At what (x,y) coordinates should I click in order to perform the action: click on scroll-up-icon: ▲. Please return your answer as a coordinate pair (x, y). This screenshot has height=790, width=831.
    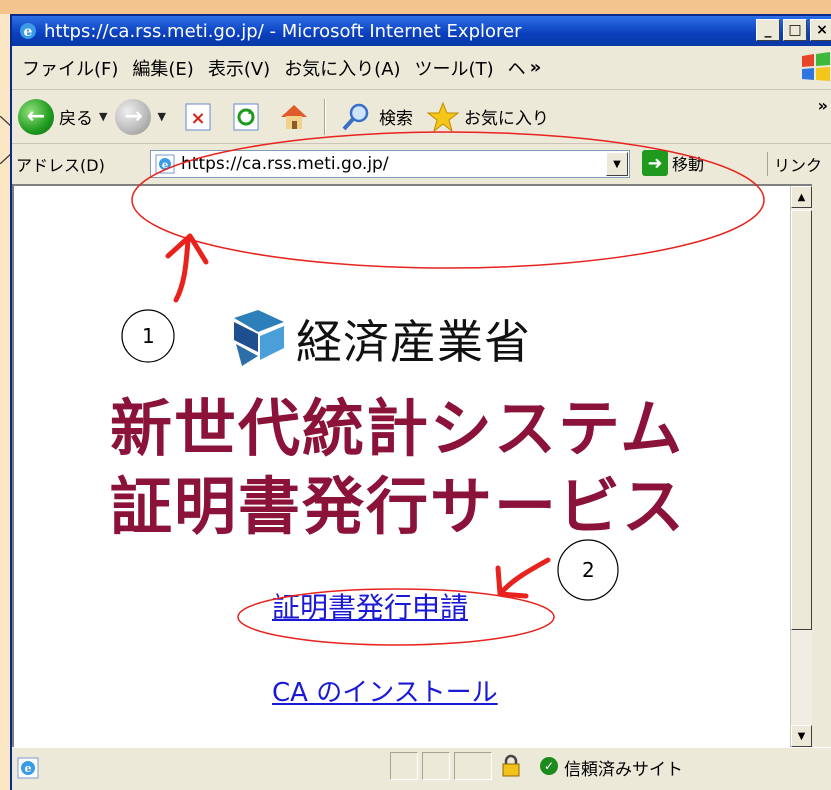
    Looking at the image, I should click on (801, 197).